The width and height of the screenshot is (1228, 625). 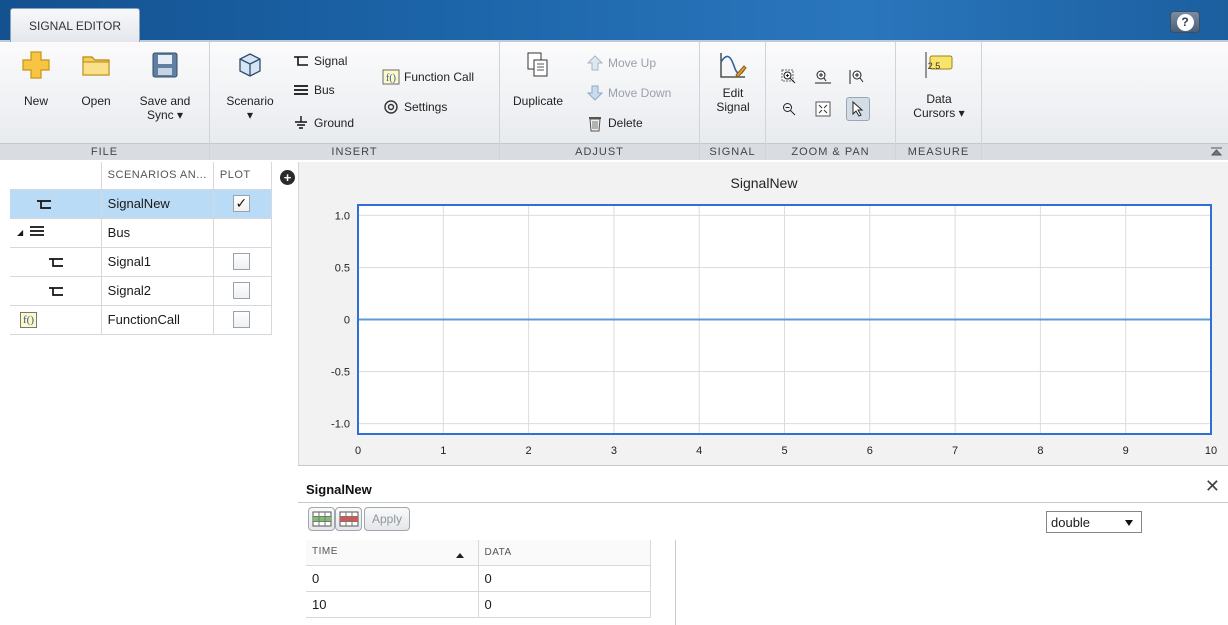 What do you see at coordinates (241, 203) in the screenshot?
I see `plot-checkbox: ✓` at bounding box center [241, 203].